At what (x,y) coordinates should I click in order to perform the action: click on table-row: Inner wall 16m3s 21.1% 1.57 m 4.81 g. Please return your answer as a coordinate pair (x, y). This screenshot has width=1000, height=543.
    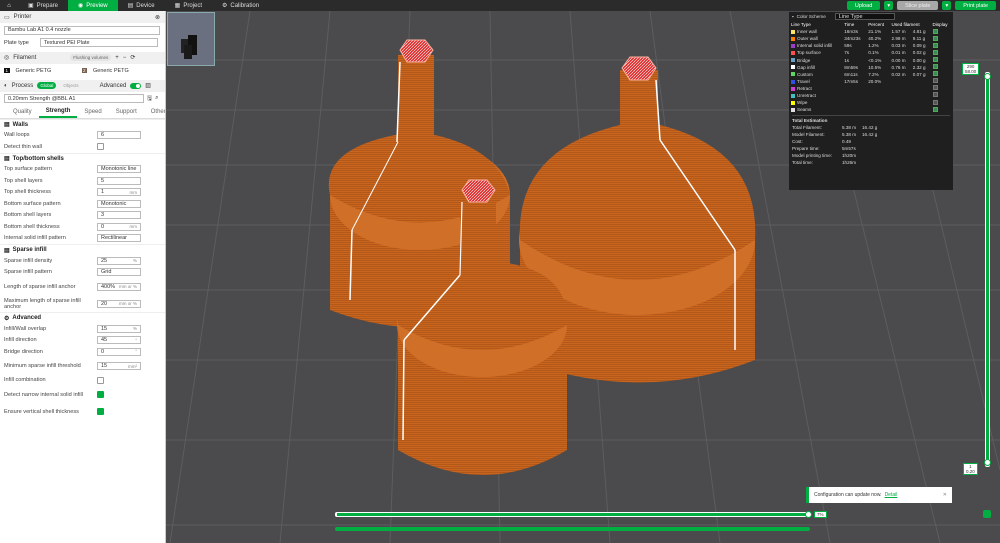
    Looking at the image, I should click on (871, 31).